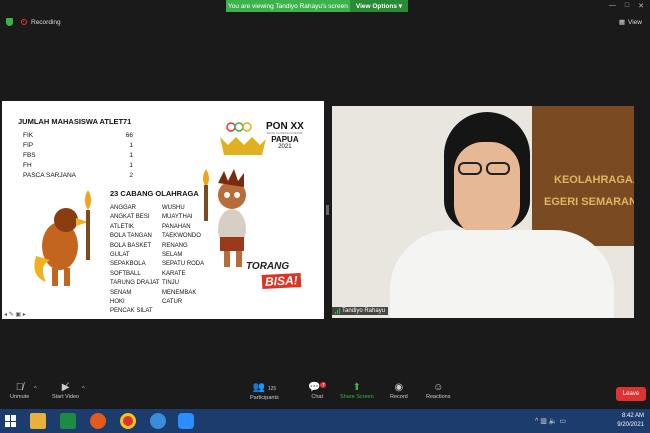 The image size is (650, 433). Describe the element at coordinates (128, 264) in the screenshot. I see `sport-item: SEPAKBOLA` at that location.